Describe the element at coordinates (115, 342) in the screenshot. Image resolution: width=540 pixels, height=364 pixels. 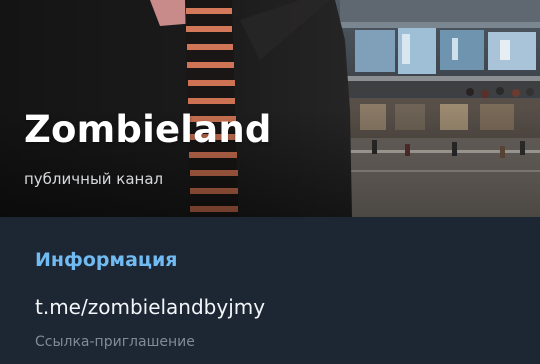
I see `invite-link-caption: Ссылка-приглашение` at that location.